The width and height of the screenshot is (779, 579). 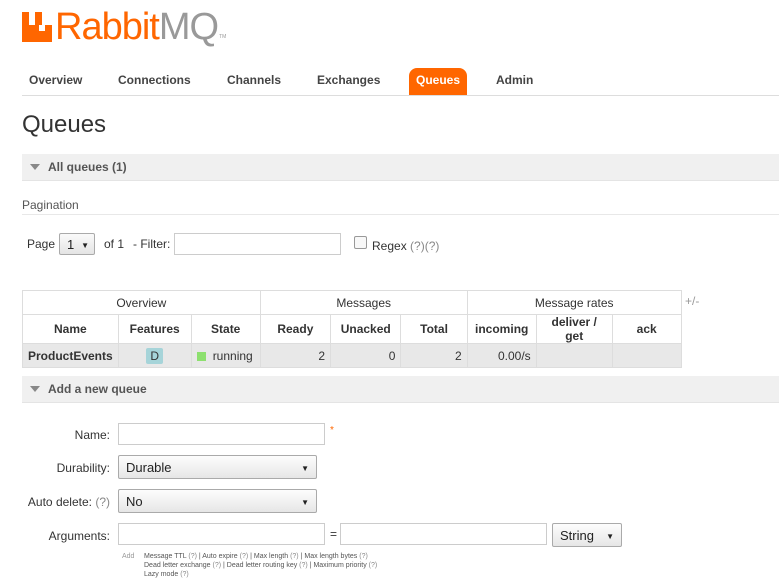 What do you see at coordinates (77, 244) in the screenshot?
I see `page-select: 1 ▼` at bounding box center [77, 244].